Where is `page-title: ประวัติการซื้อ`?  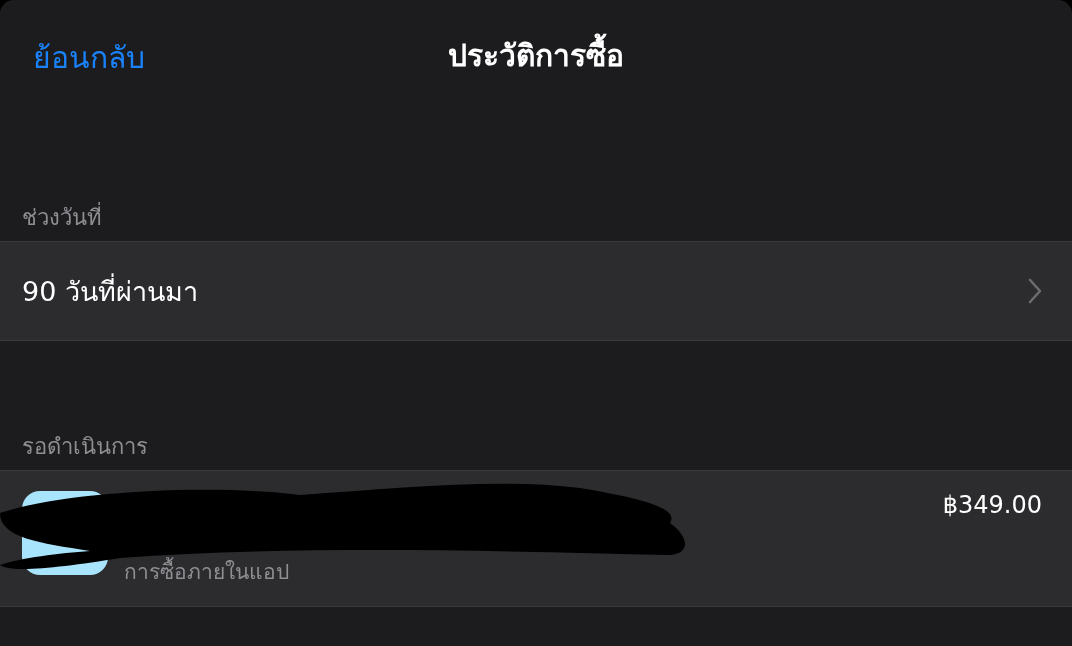 page-title: ประวัติการซื้อ is located at coordinates (536, 55).